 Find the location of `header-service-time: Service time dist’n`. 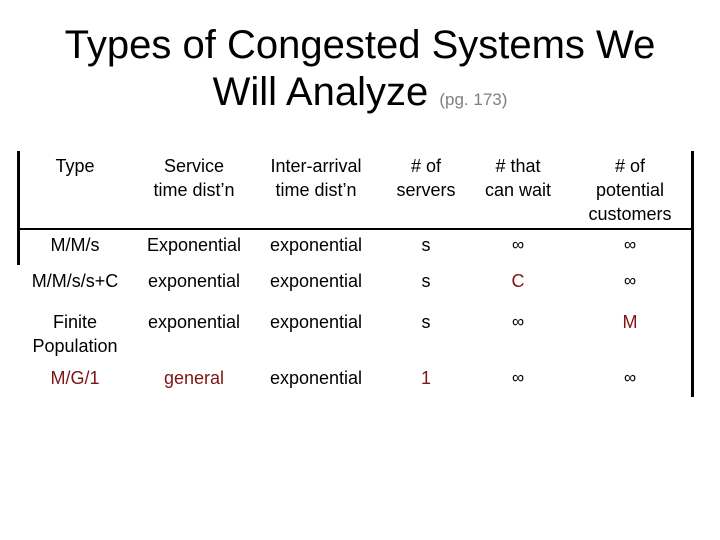

header-service-time: Service time dist’n is located at coordinates (194, 178).